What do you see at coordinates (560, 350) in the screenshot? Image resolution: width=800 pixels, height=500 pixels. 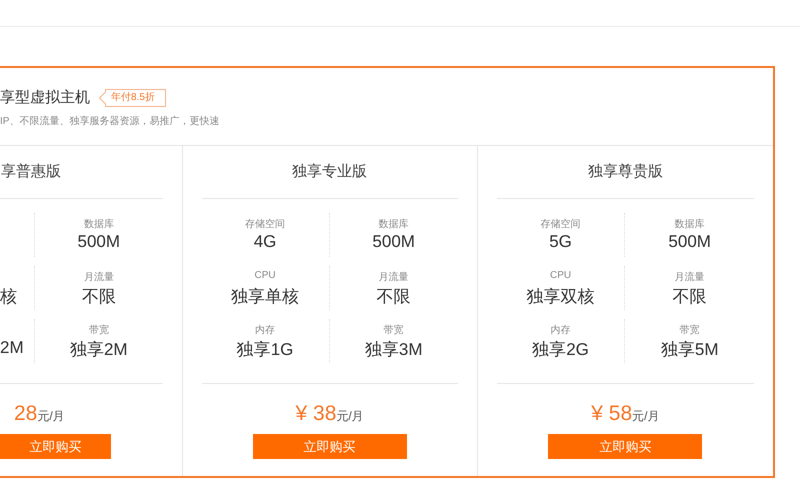 I see `spec-value: 独享2G` at bounding box center [560, 350].